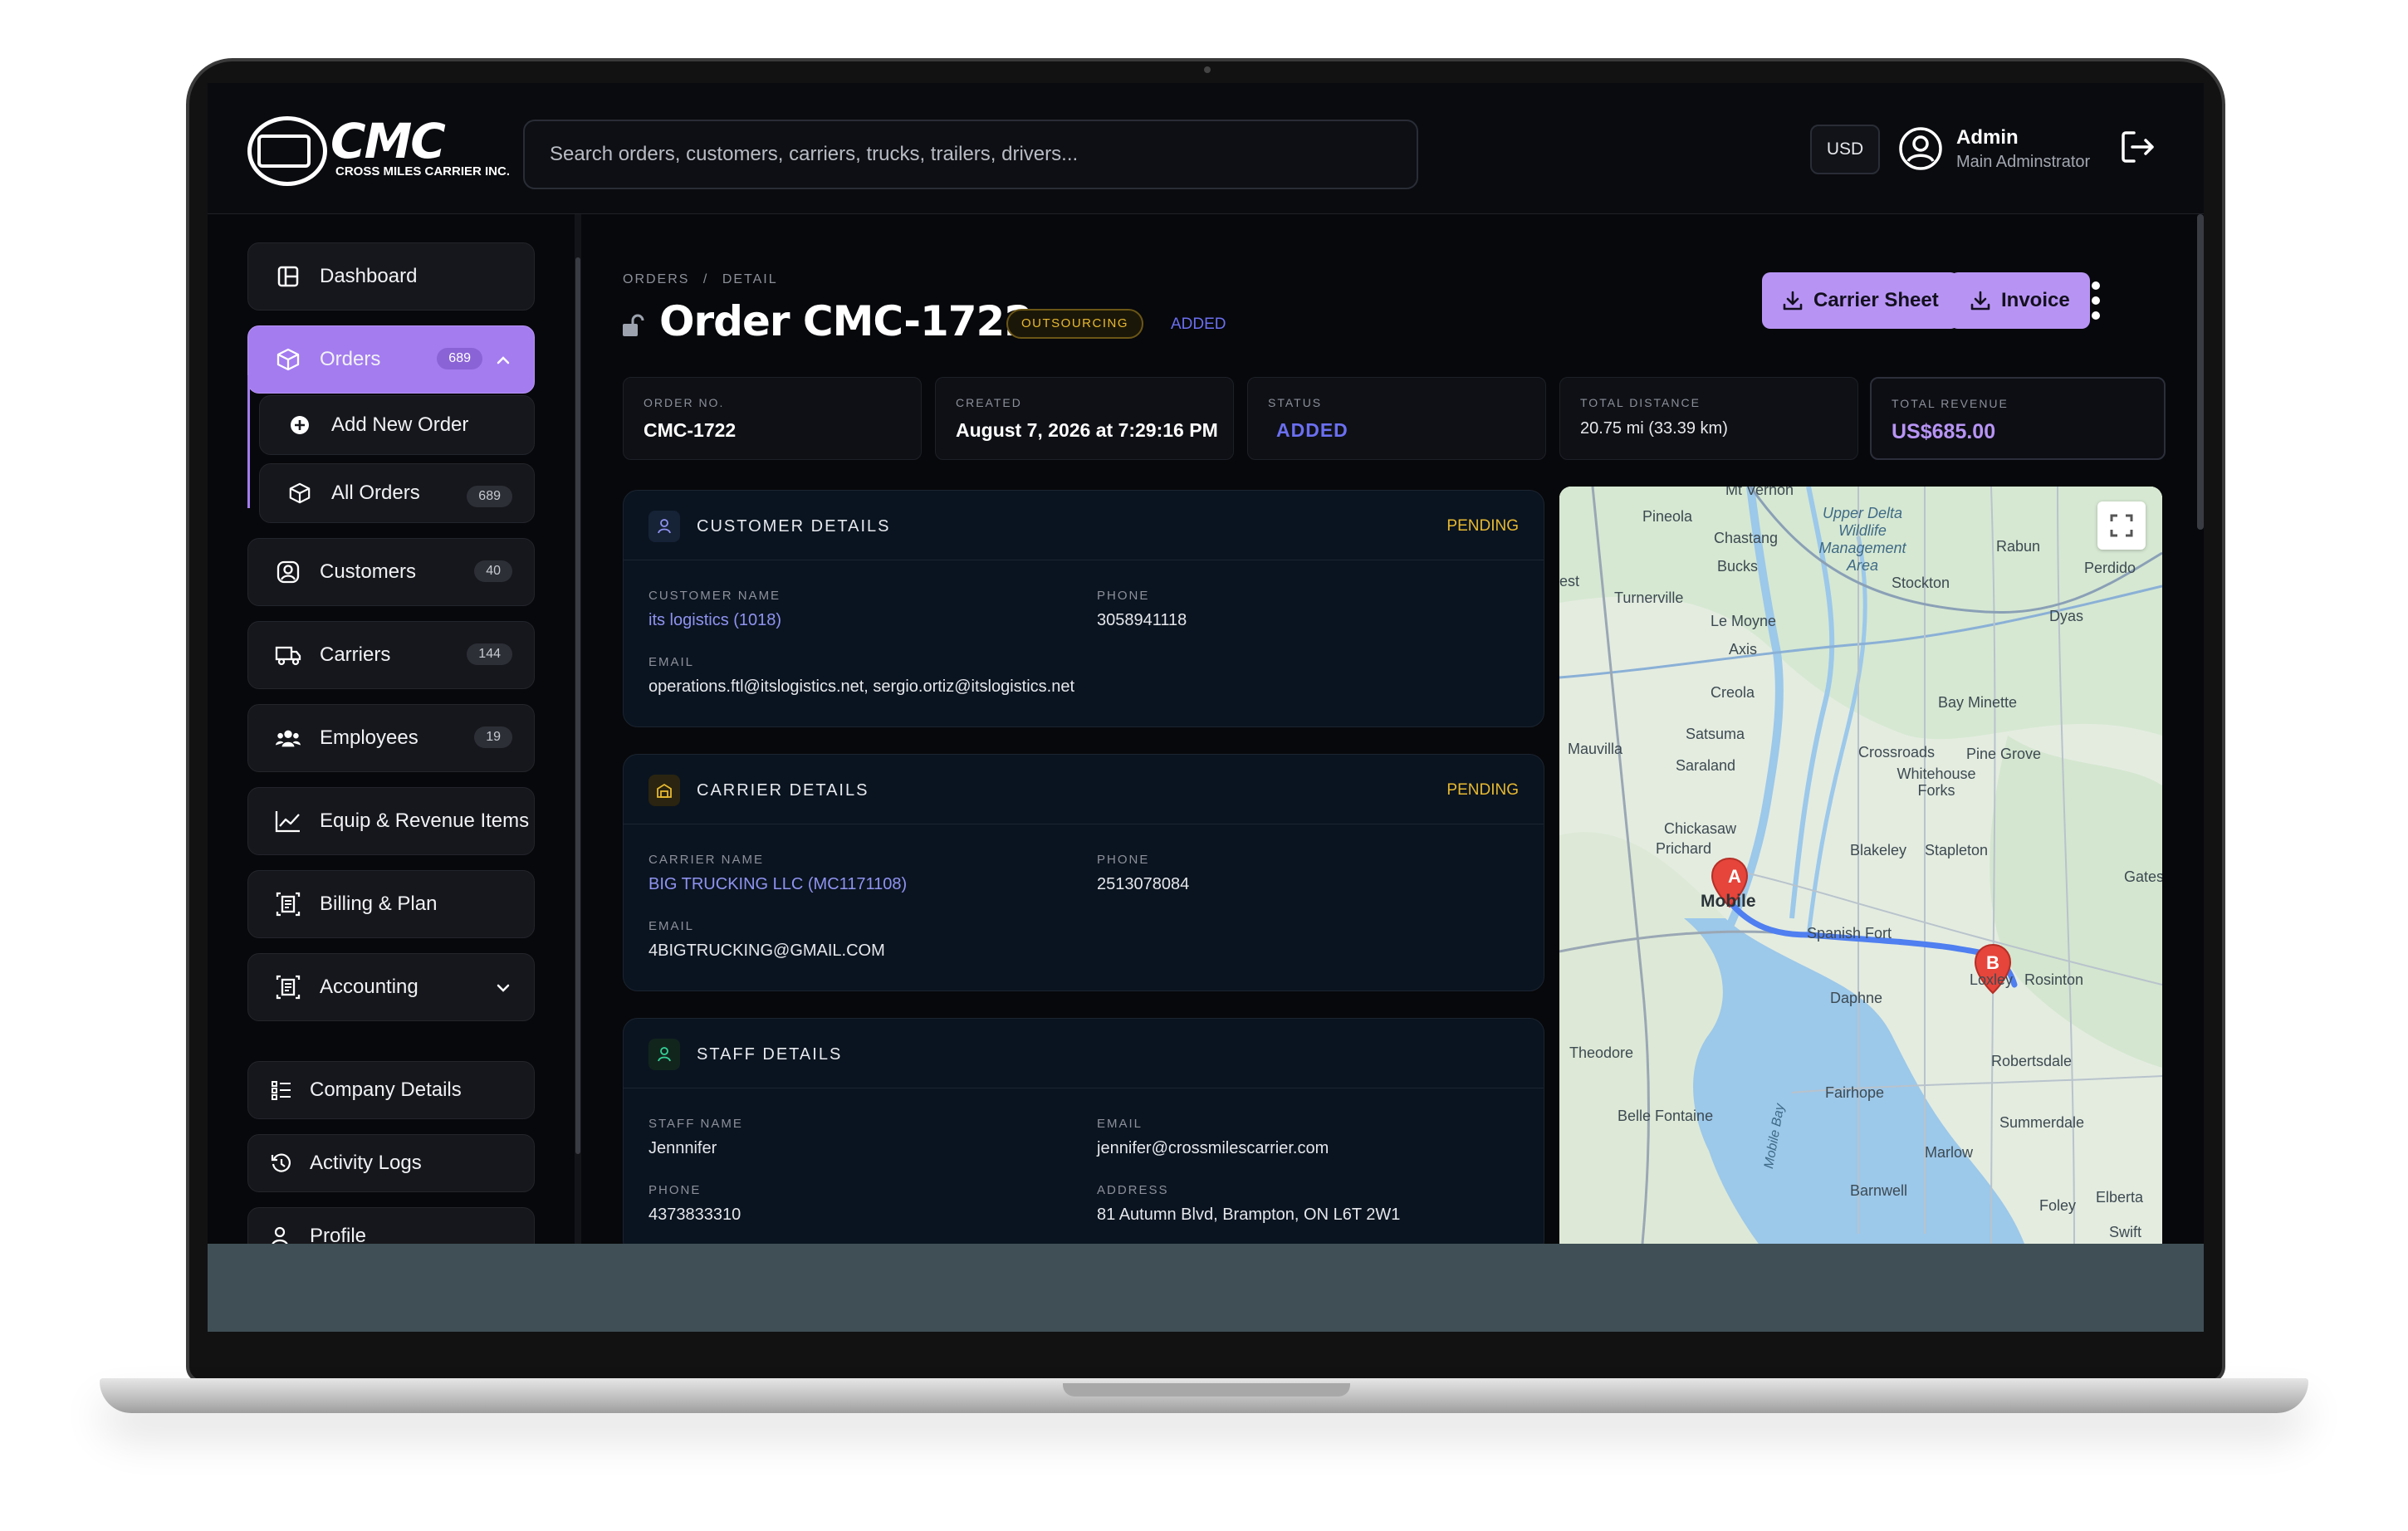 Image resolution: width=2408 pixels, height=1531 pixels. Describe the element at coordinates (368, 571) in the screenshot. I see `sidebar-item-label: Customers` at that location.